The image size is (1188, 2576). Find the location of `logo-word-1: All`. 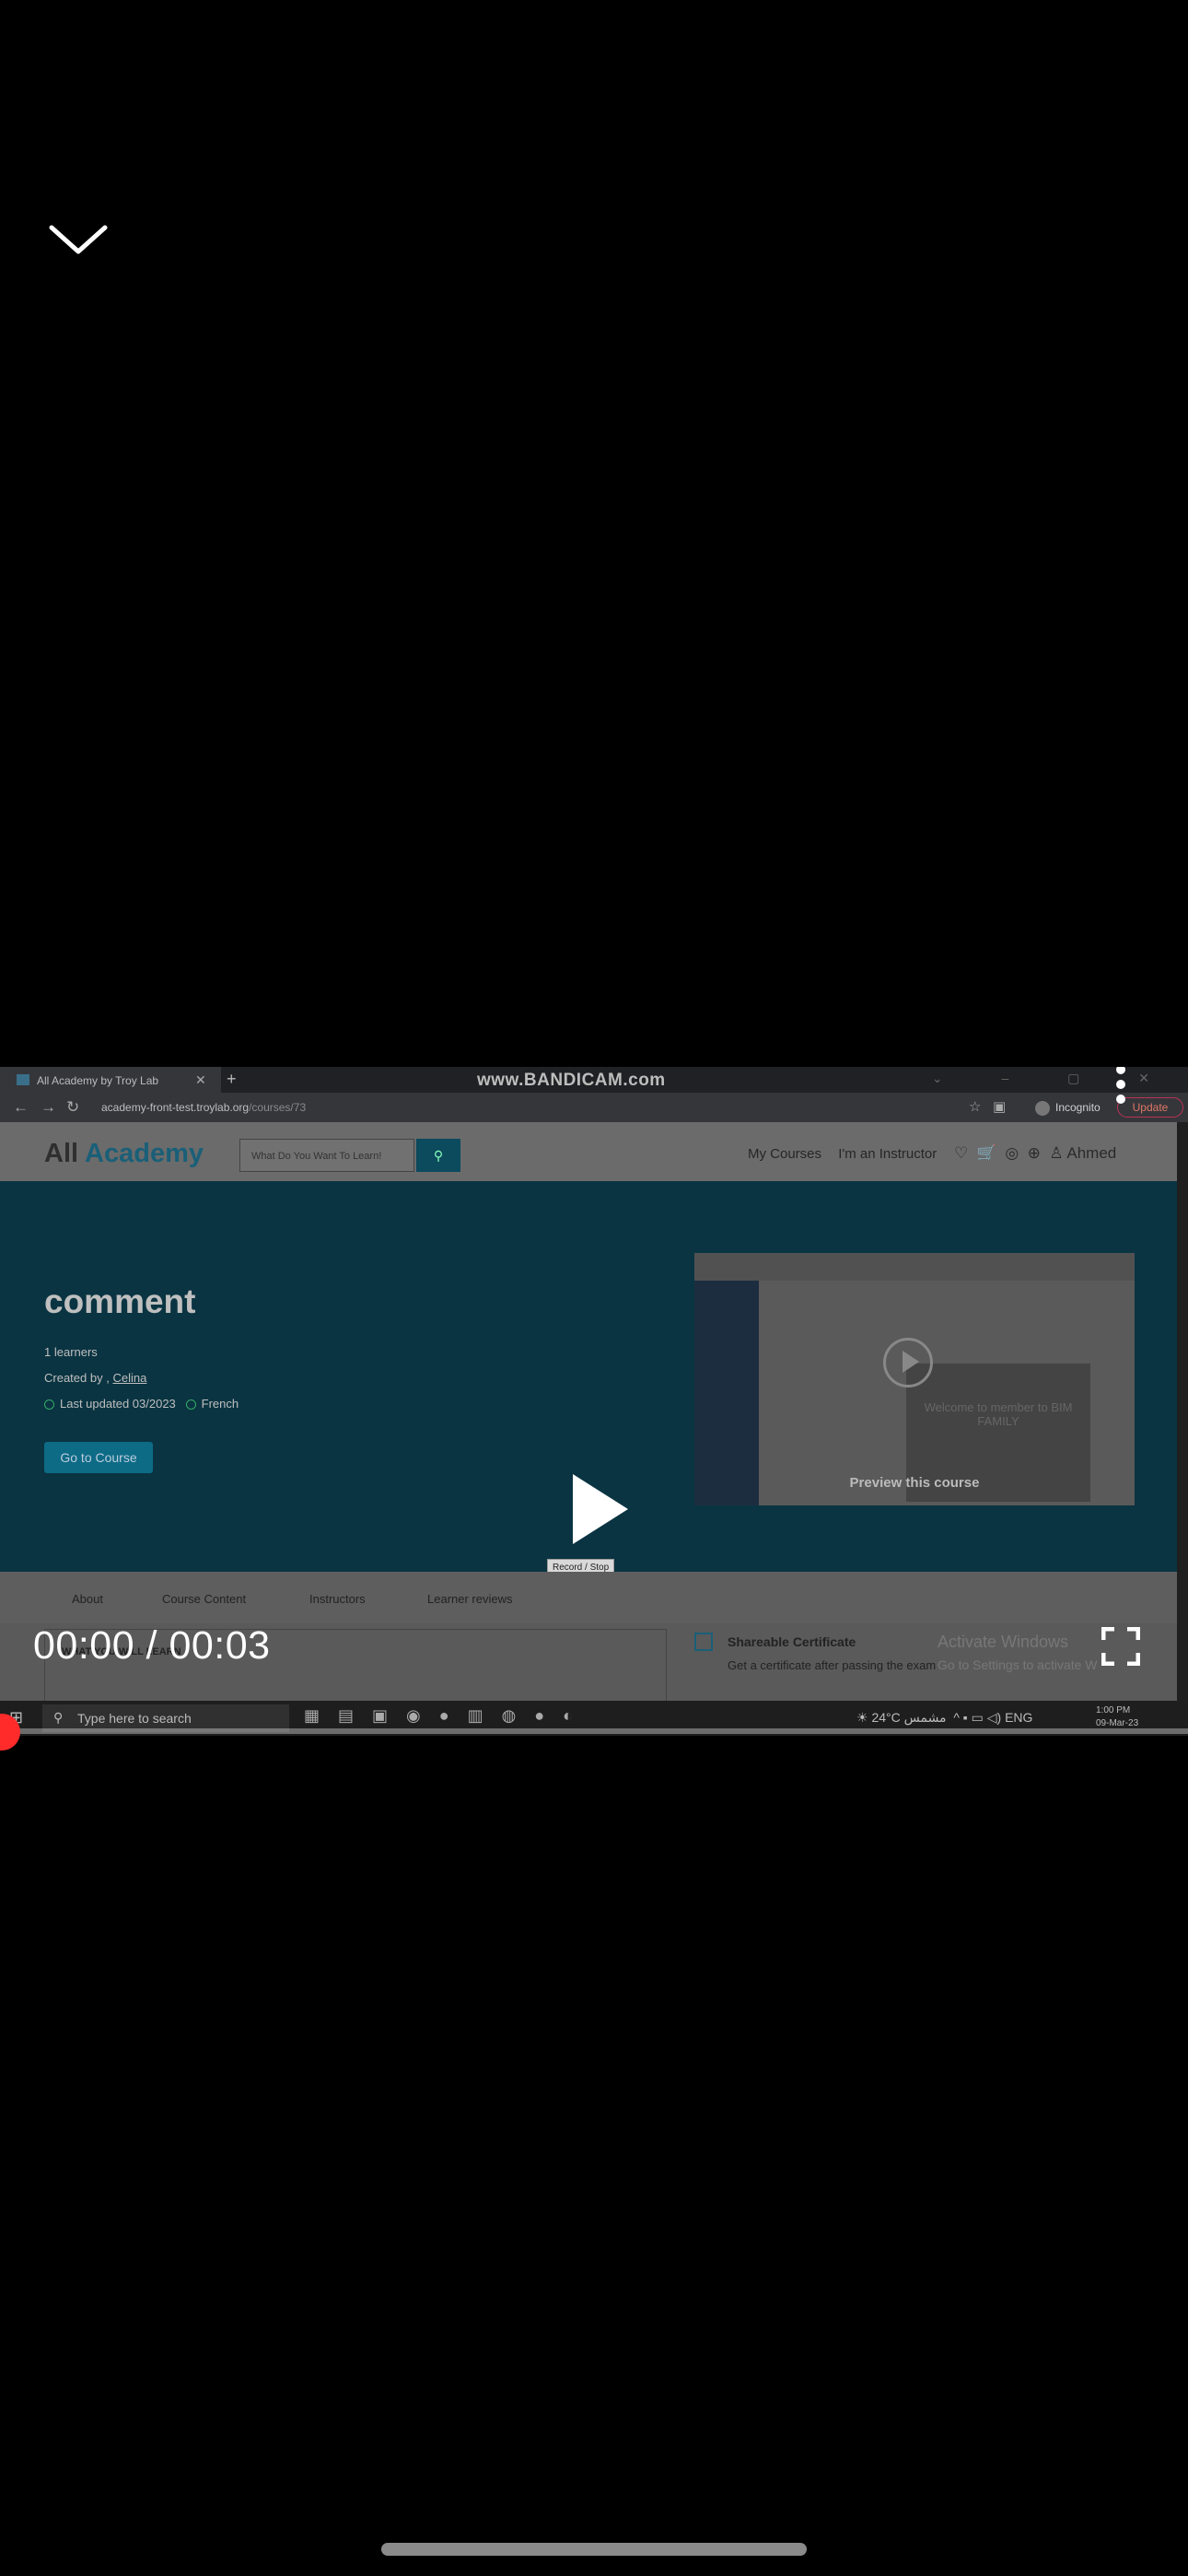

logo-word-1: All is located at coordinates (61, 1153).